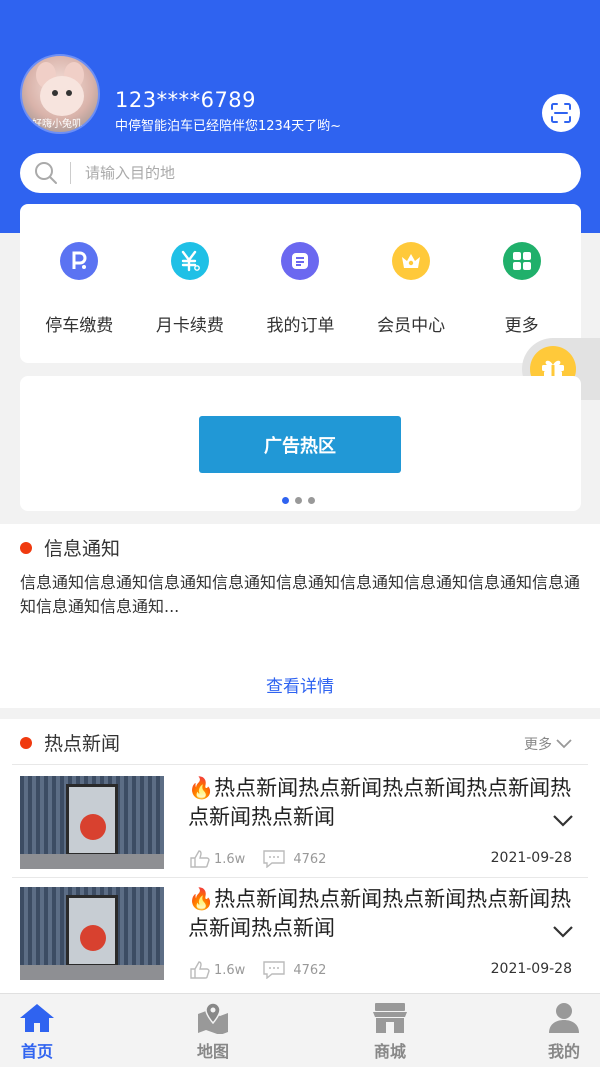 This screenshot has height=1067, width=600. I want to click on menu-label: 月卡续费, so click(189, 326).